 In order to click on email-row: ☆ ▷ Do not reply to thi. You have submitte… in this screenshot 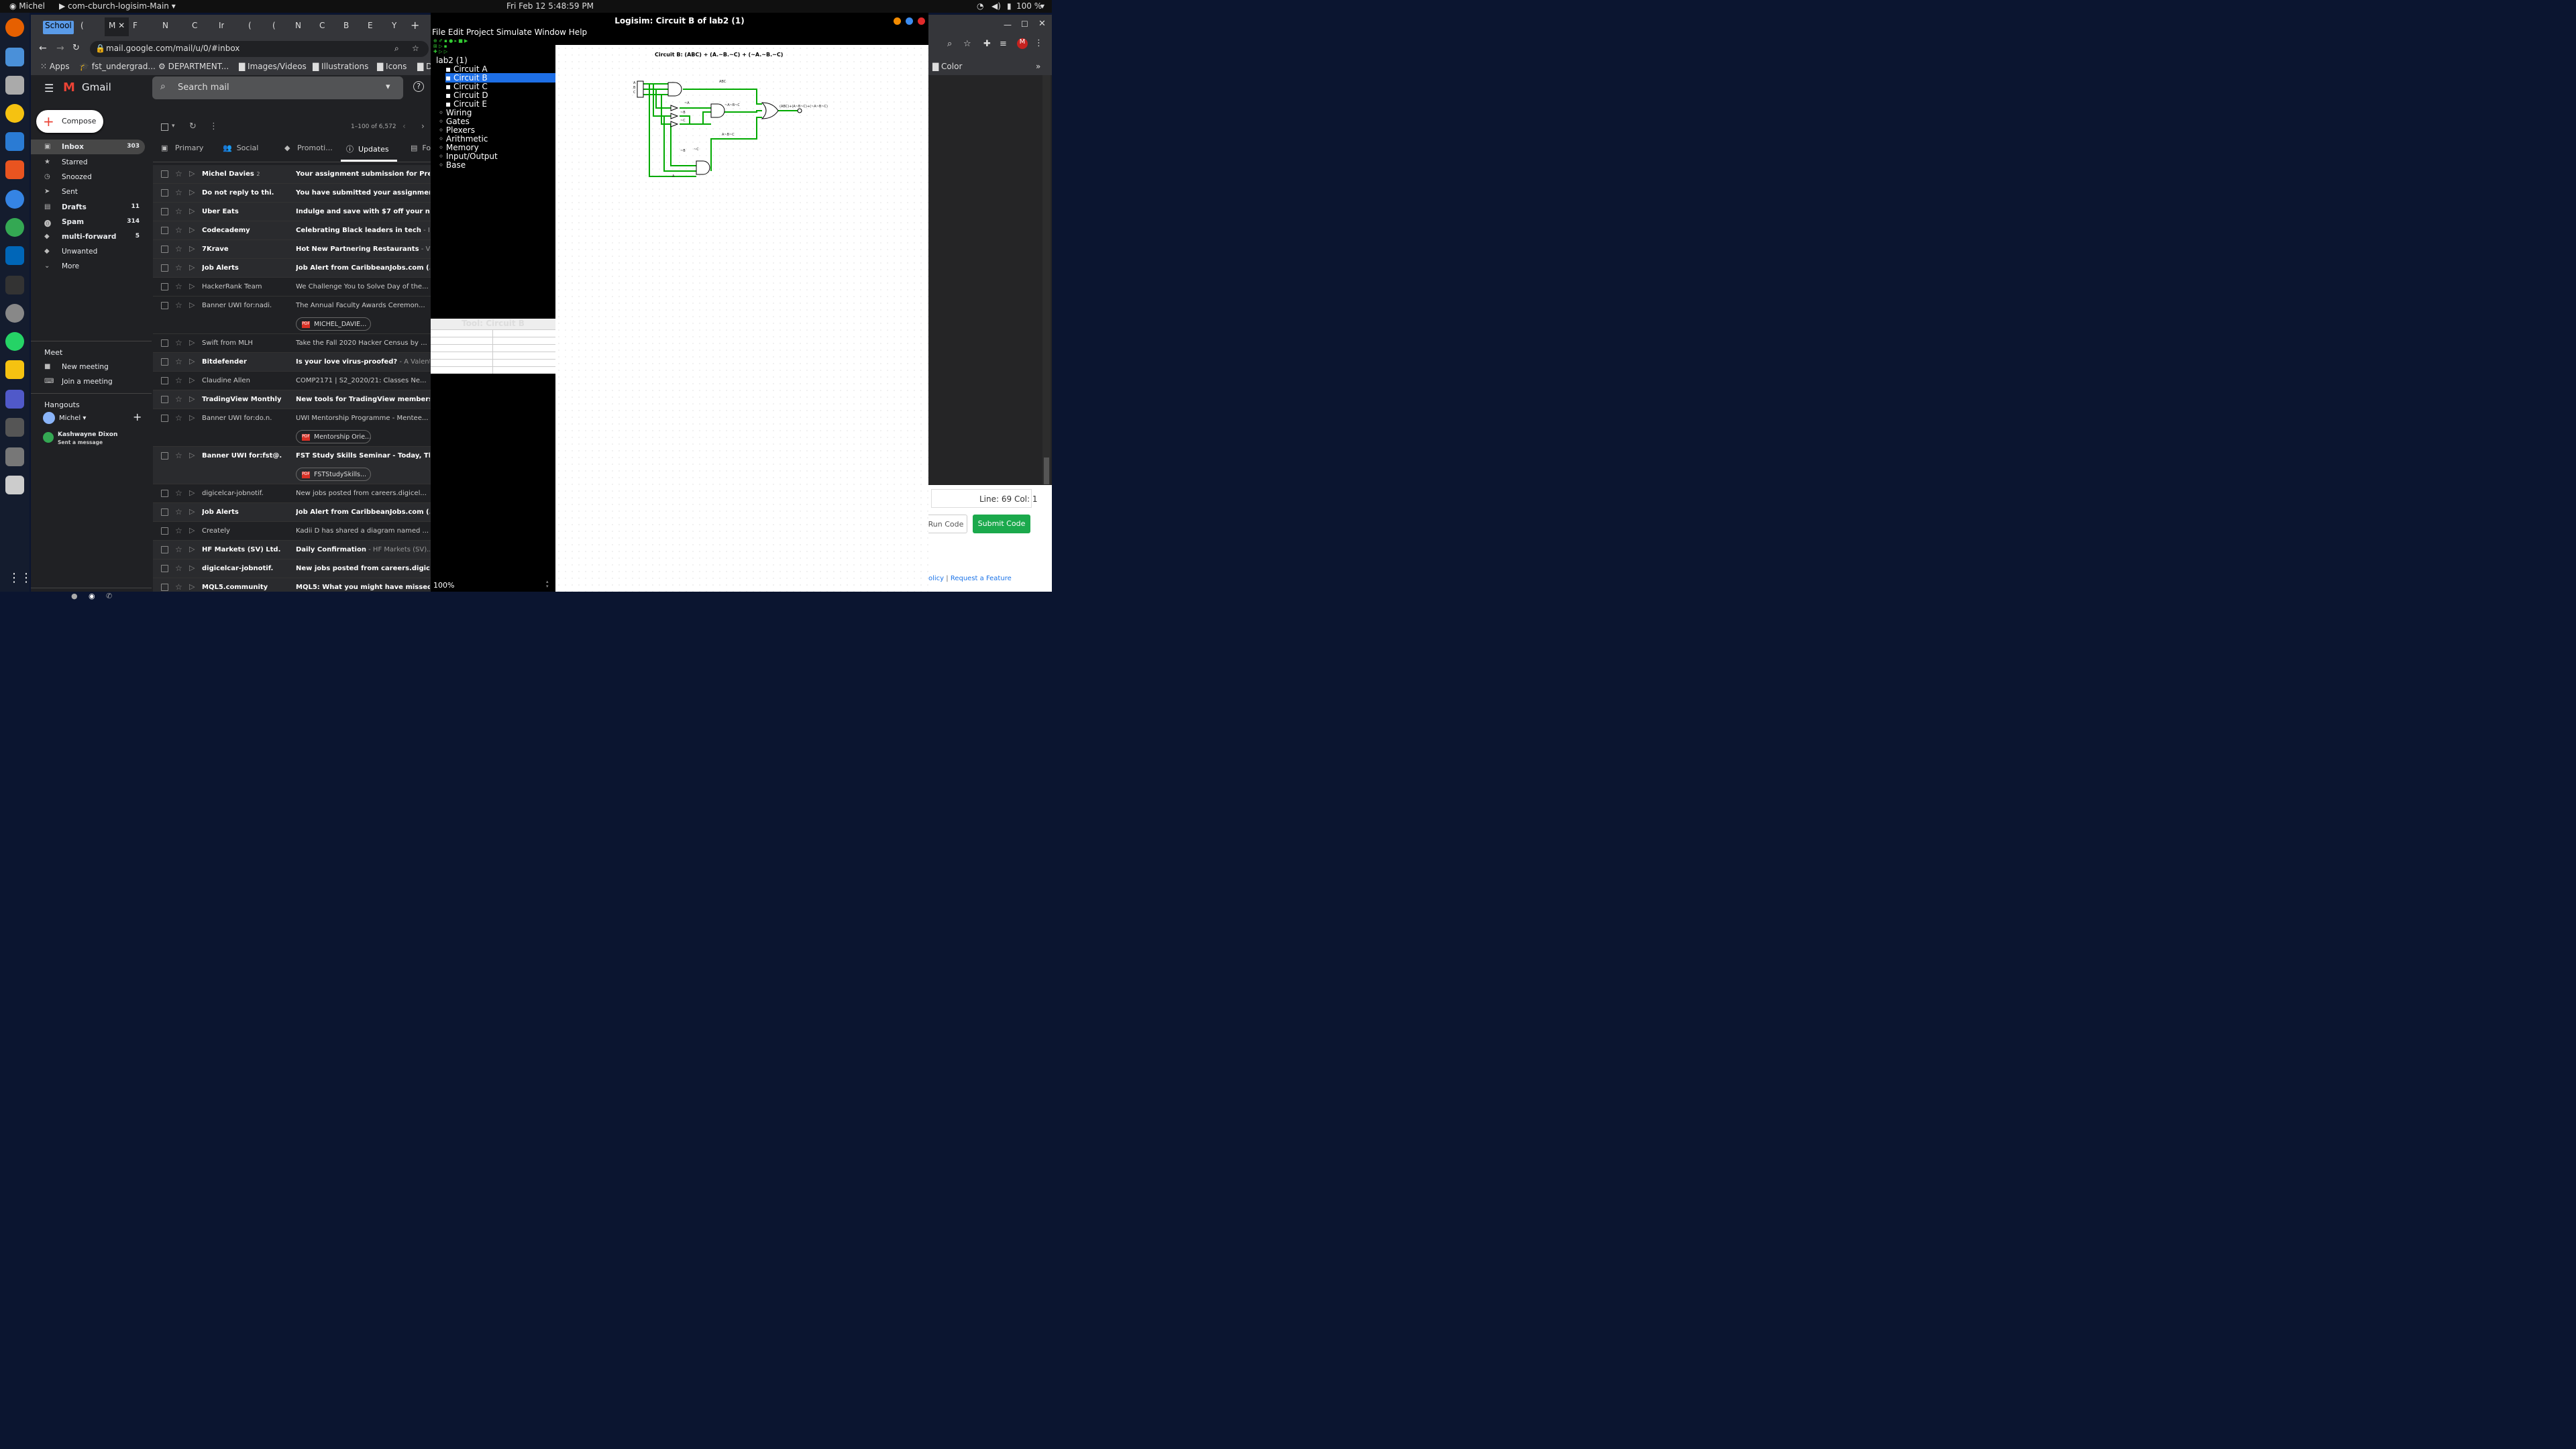, I will do `click(293, 193)`.